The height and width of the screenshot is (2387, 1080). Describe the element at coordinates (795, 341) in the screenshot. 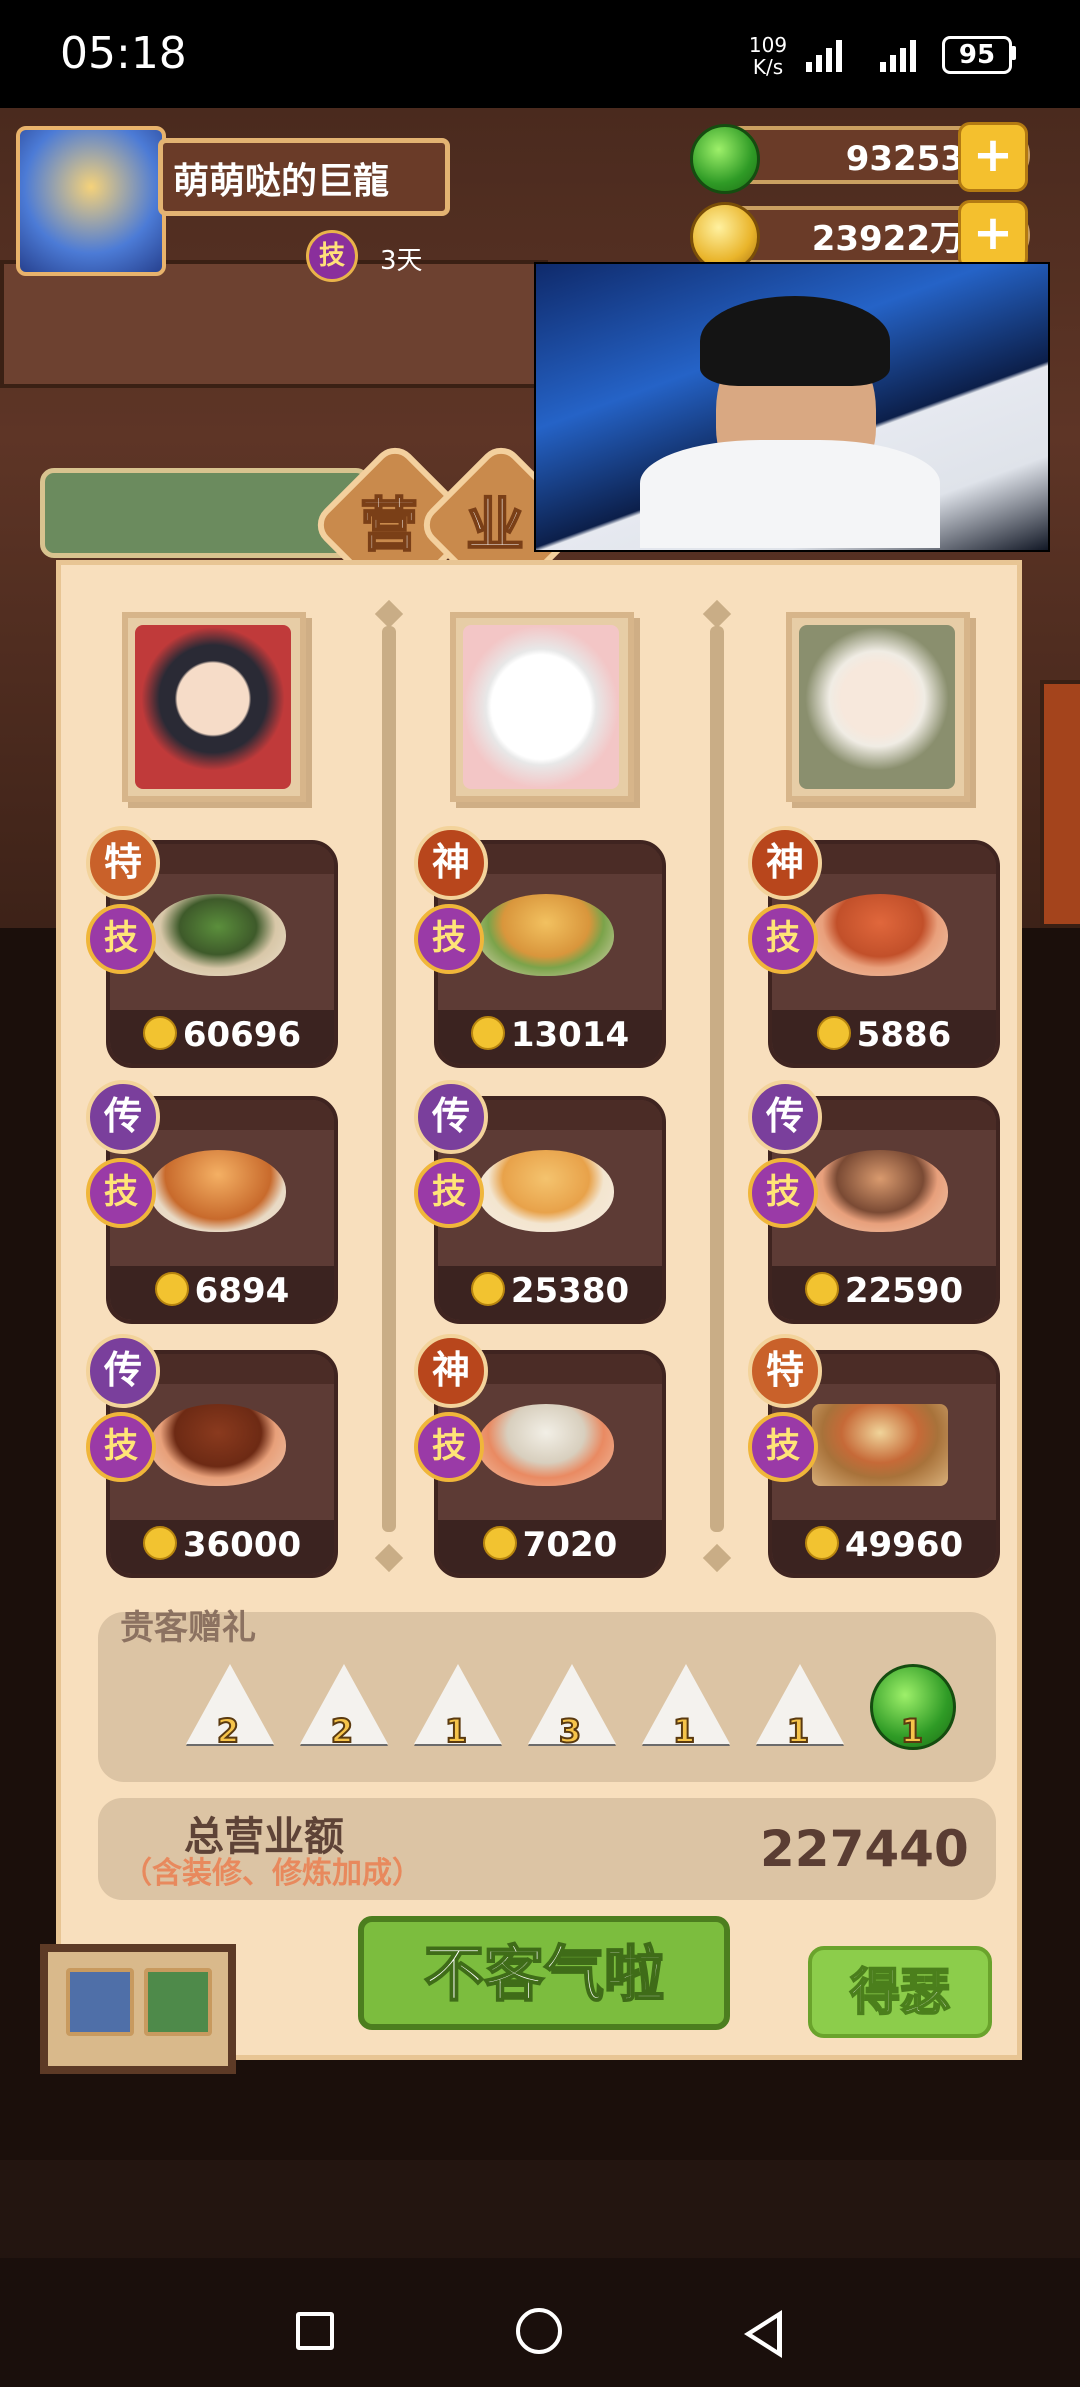

I see `streamer-hair` at that location.